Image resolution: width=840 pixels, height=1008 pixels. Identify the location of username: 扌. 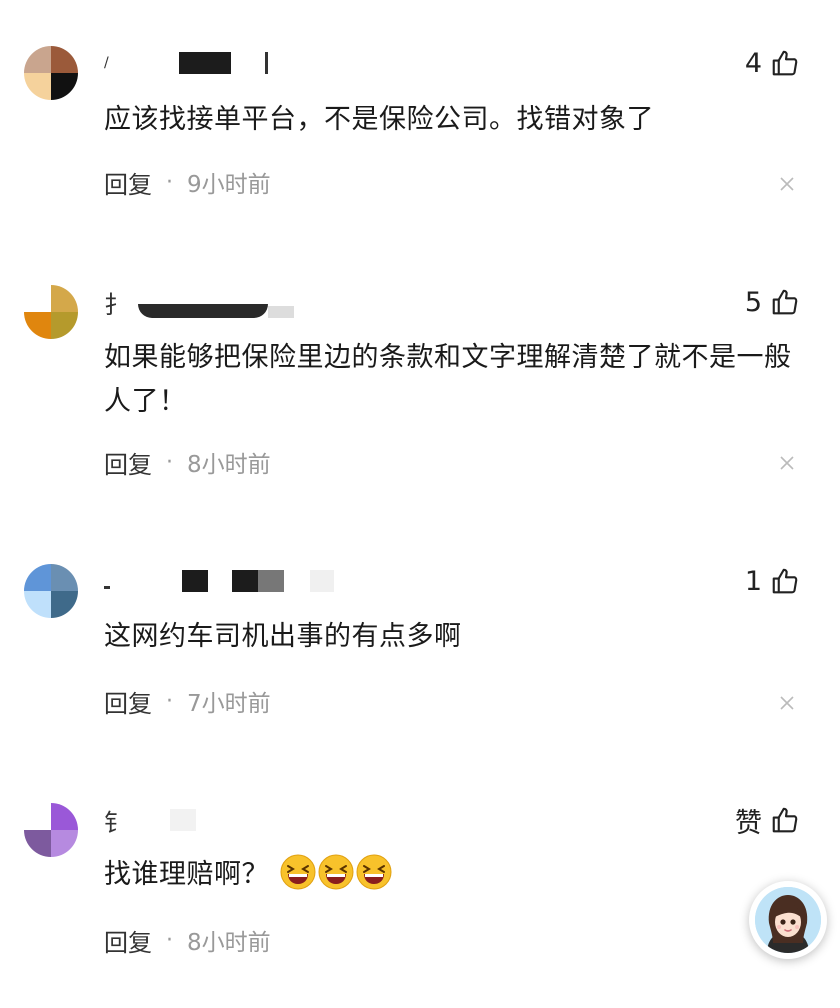
(199, 302).